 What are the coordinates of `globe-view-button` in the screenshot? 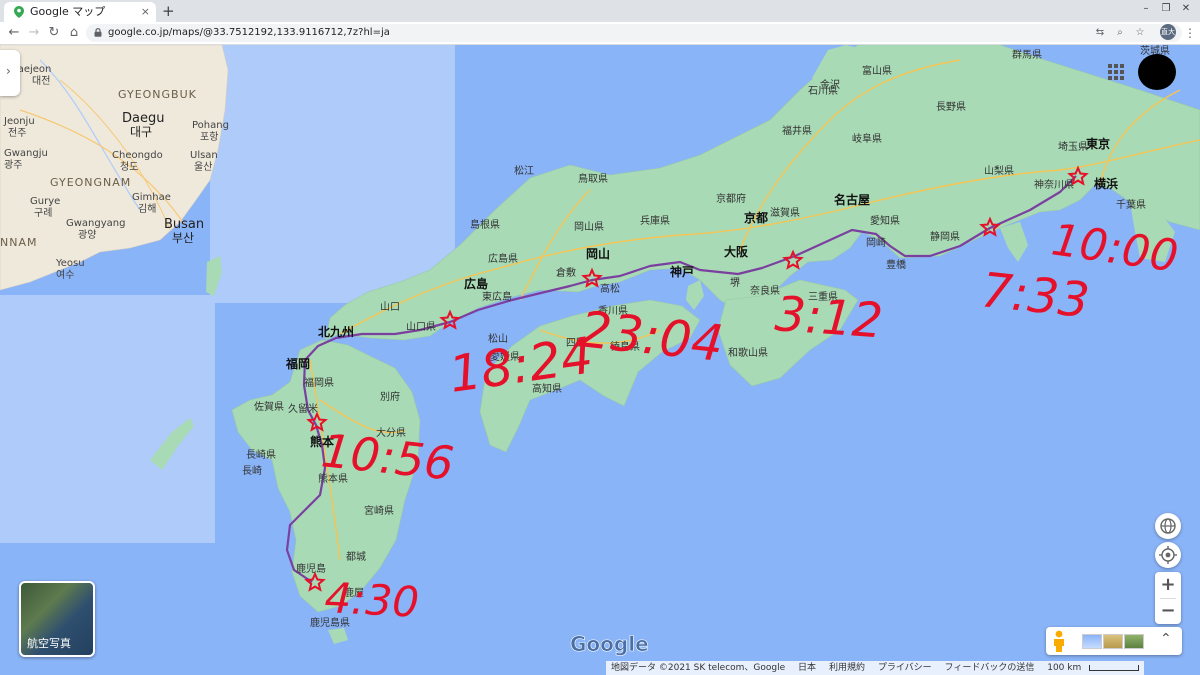 It's located at (1168, 526).